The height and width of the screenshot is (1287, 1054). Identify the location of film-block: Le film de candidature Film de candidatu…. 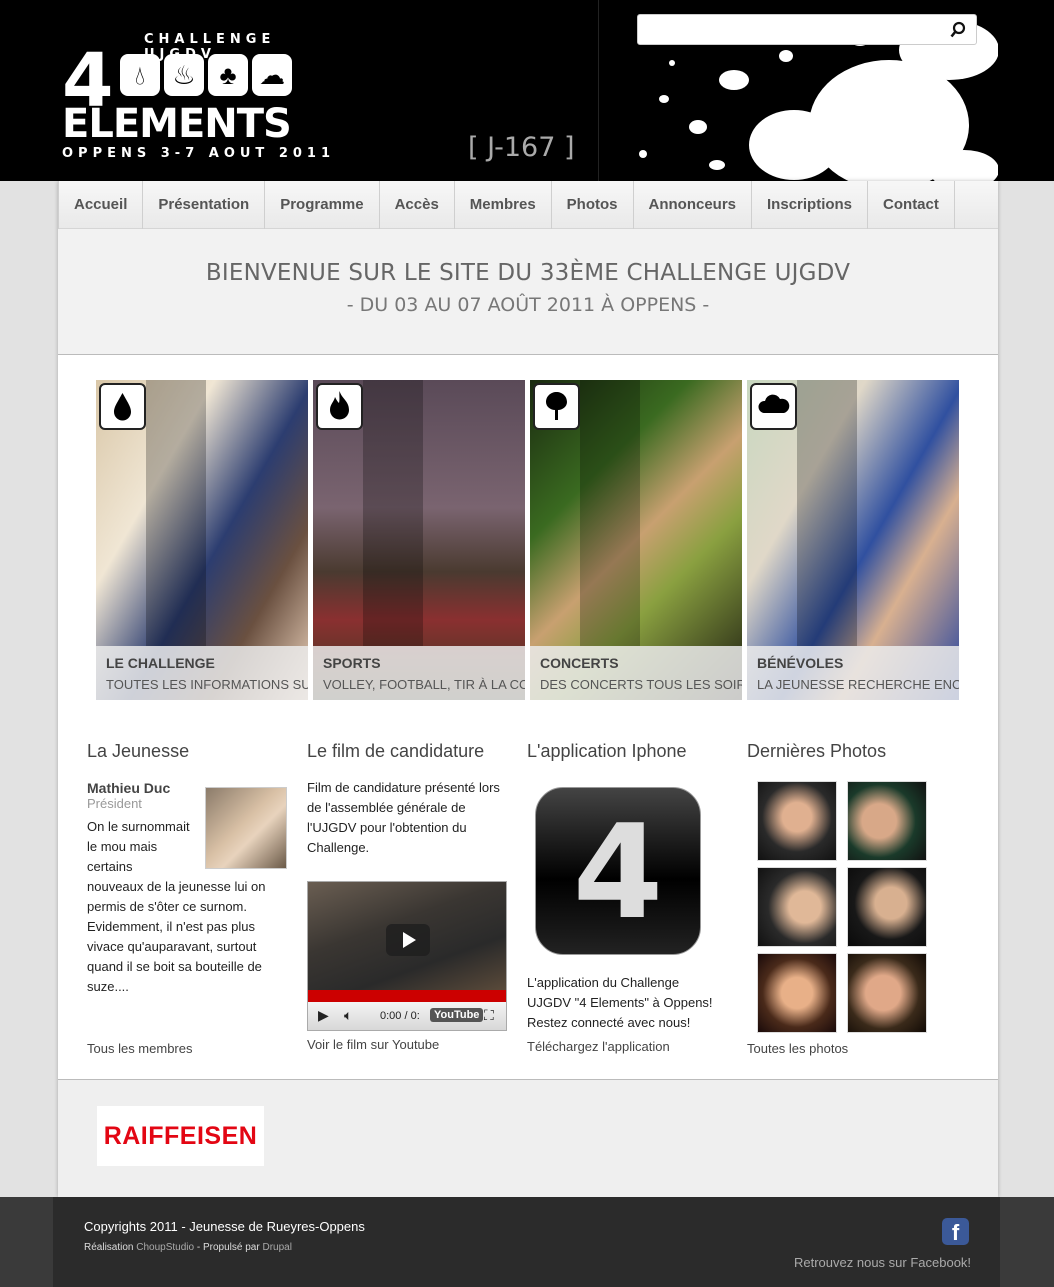
(407, 901).